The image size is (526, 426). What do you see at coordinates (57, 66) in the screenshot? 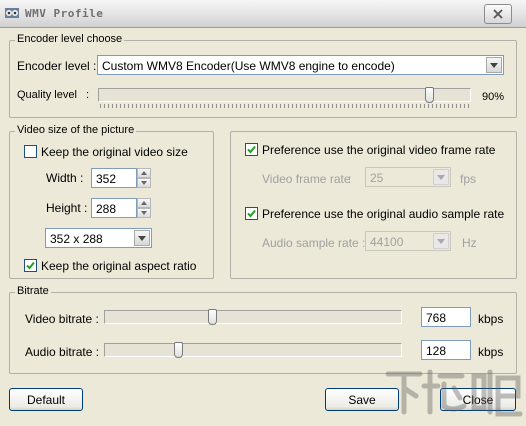
I see `encoder-level-label: Encoder level :` at bounding box center [57, 66].